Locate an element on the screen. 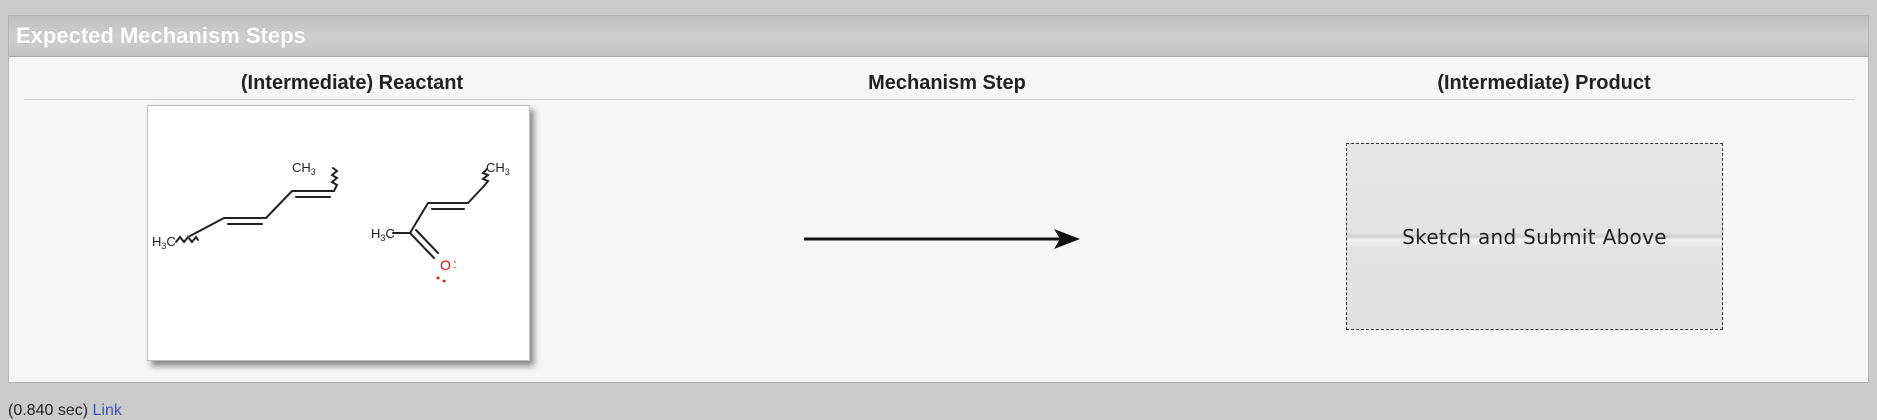  reactant-molecules-drawing: H3C CH3 H3C CH3 O : is located at coordinates (331, 221).